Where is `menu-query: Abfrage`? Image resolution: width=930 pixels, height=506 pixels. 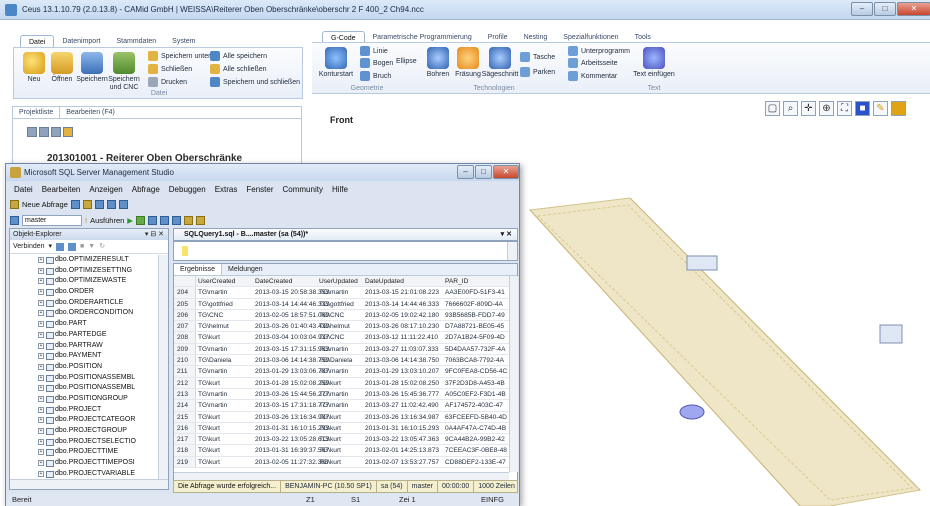 menu-query: Abfrage is located at coordinates (146, 189).